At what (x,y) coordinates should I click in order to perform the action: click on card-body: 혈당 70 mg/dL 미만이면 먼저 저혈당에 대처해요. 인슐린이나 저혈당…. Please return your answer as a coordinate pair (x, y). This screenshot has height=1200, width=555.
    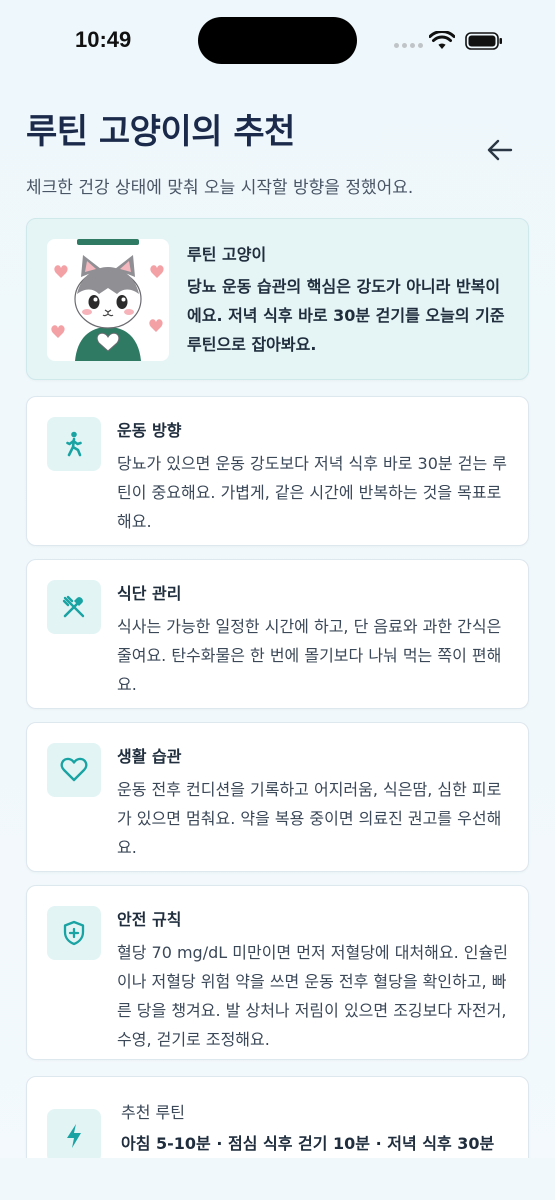
    Looking at the image, I should click on (312, 996).